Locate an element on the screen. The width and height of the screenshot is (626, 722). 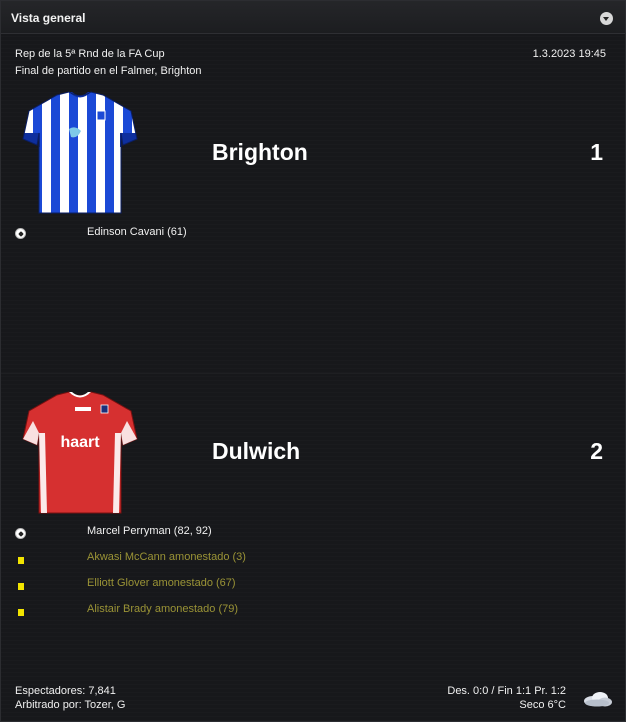
booking-event: Akwasi McCann amonestado (3) is located at coordinates (166, 557).